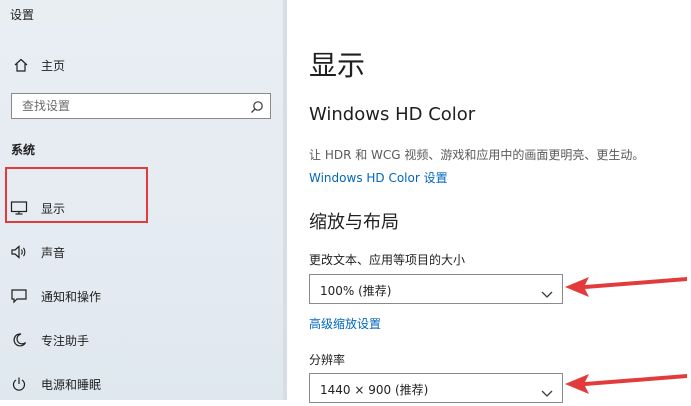 The image size is (691, 406). Describe the element at coordinates (143, 252) in the screenshot. I see `sidebar-item-sound: 声音` at that location.